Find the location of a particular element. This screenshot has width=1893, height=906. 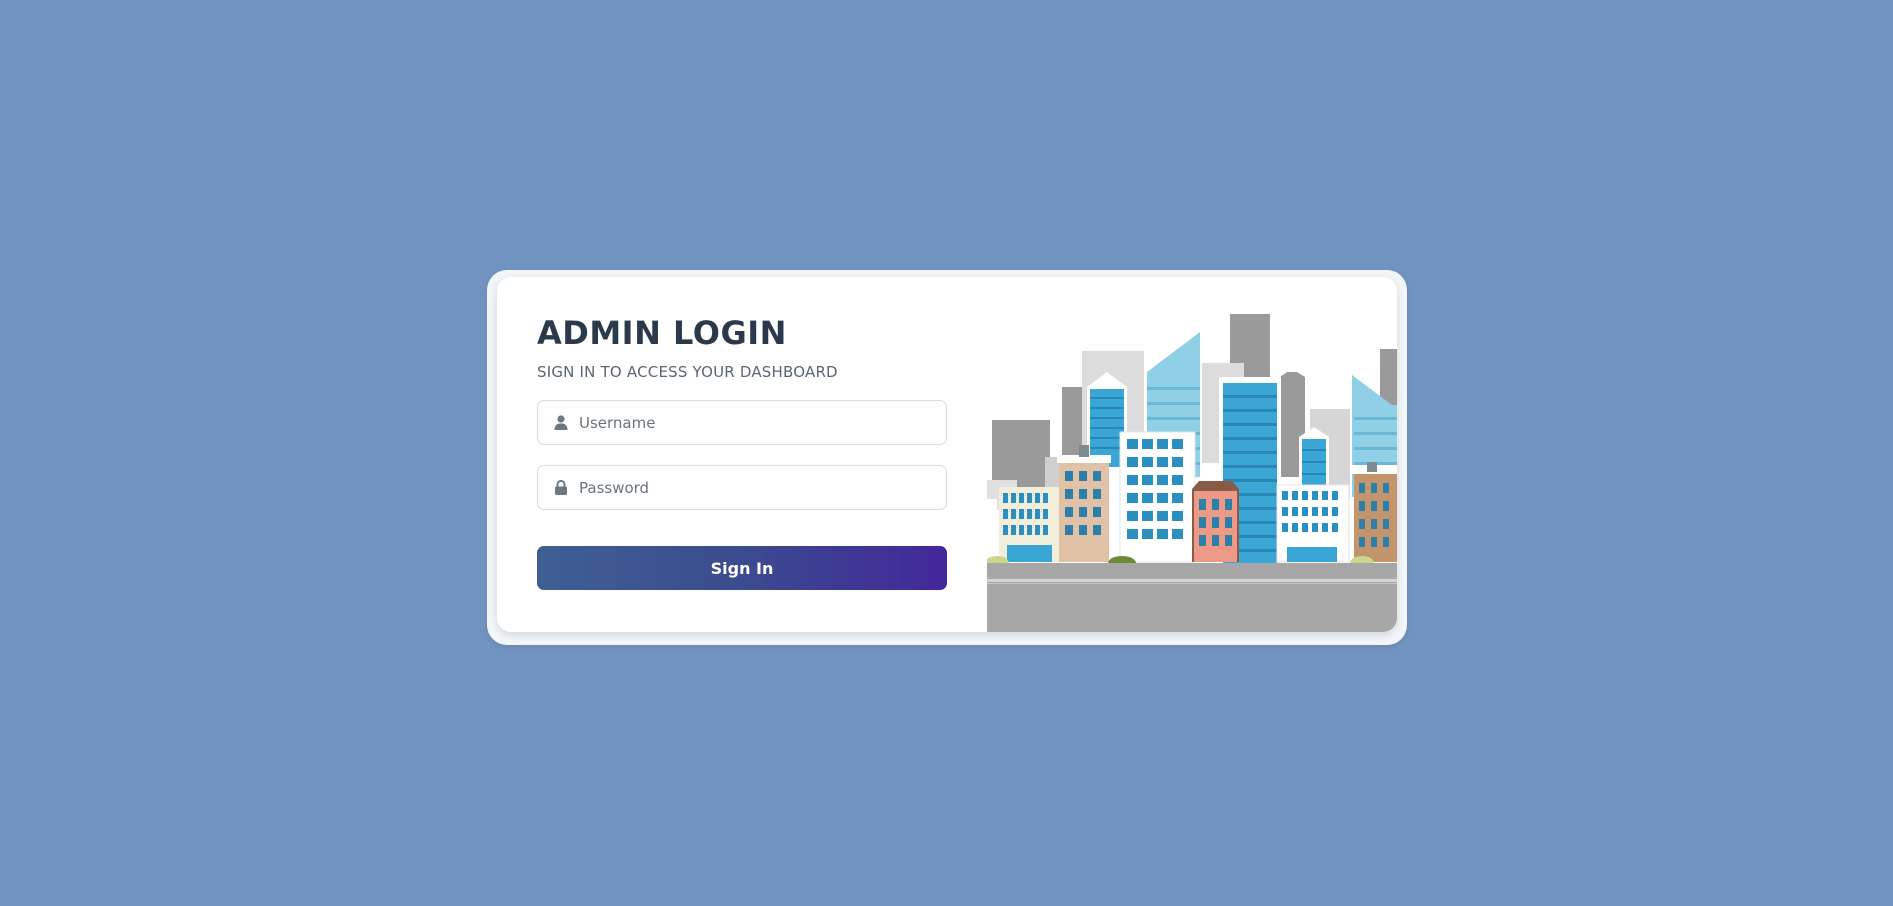

page-subtitle: SIGN IN TO ACCESS YOUR DASHBOARD is located at coordinates (687, 372).